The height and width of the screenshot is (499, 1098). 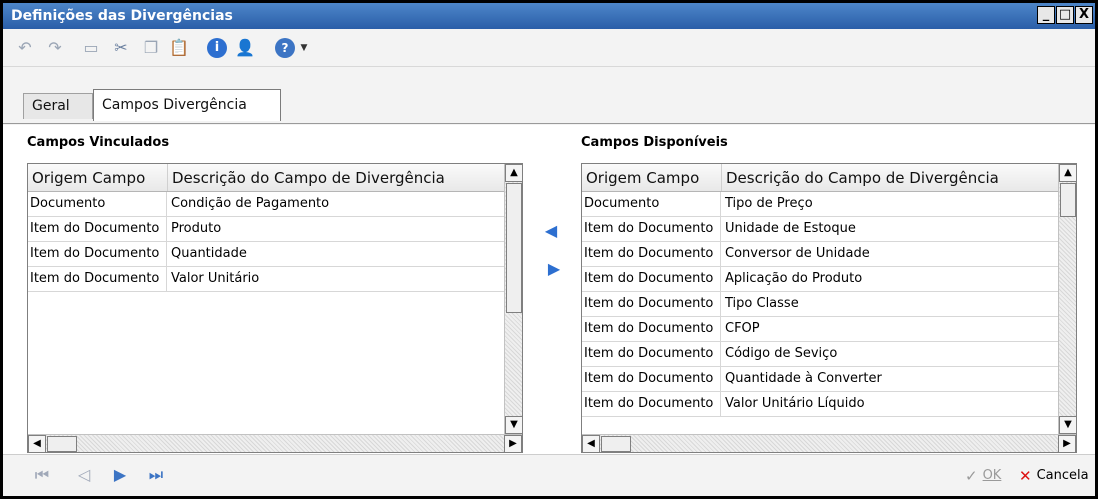 I want to click on tab-strip: Geral Campos Divergência, so click(x=549, y=96).